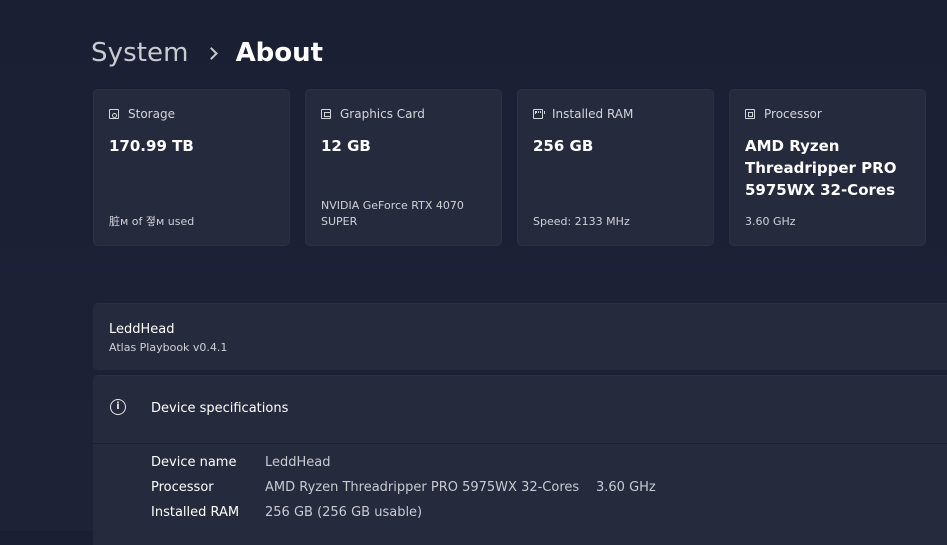 This screenshot has height=545, width=947. I want to click on spec-label: Device name, so click(194, 462).